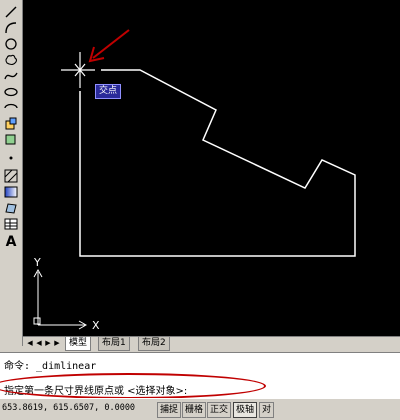  Describe the element at coordinates (11, 176) in the screenshot. I see `hatch-icon` at that location.